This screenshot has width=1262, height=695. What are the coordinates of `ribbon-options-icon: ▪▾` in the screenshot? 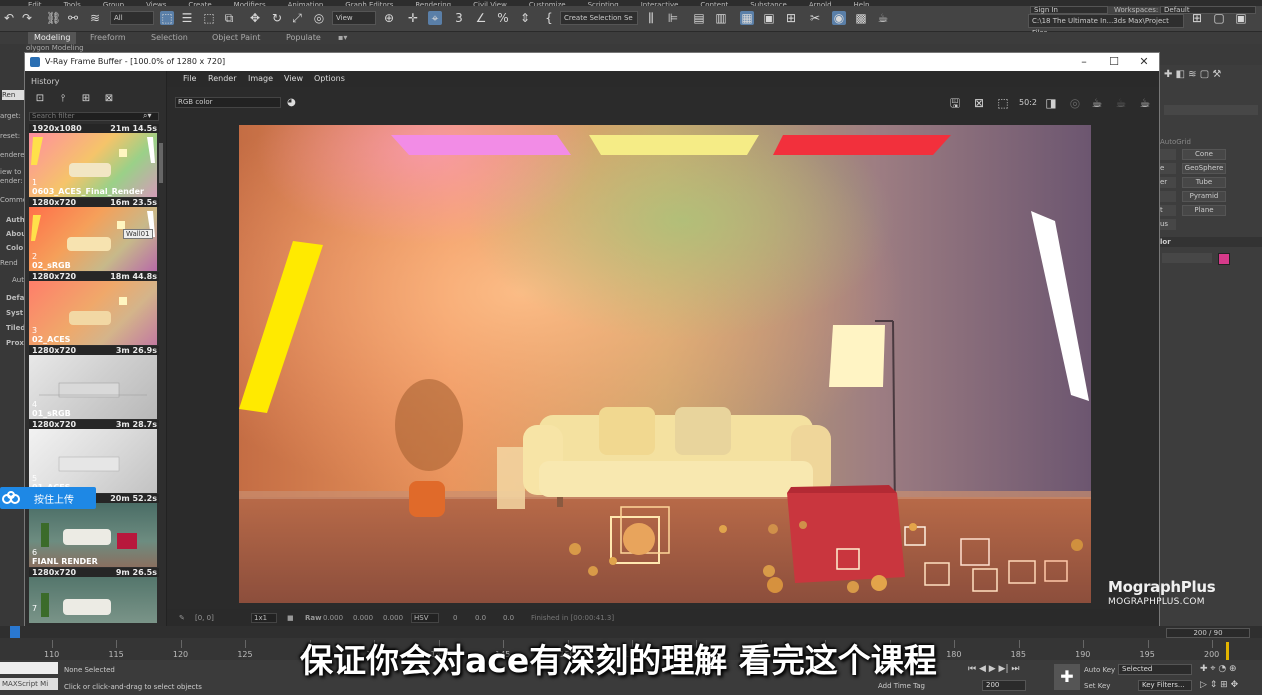 It's located at (342, 38).